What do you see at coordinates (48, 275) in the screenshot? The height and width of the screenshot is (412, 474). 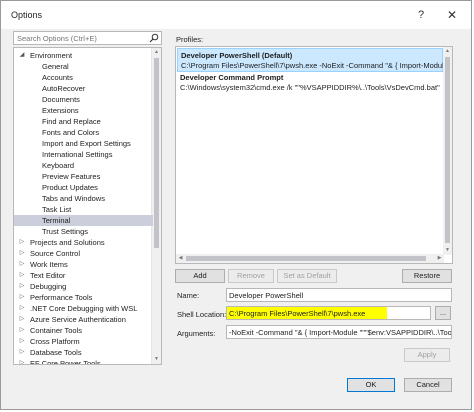 I see `tree-item-label: Text Editor` at bounding box center [48, 275].